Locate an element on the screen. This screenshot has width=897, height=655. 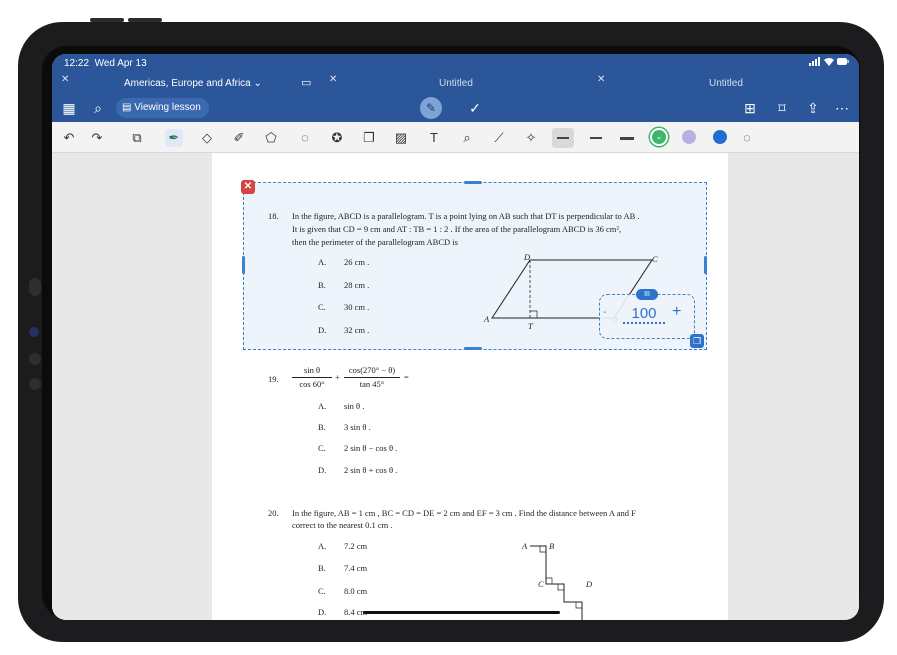
lasso-image-icon: ⧉ is located at coordinates (137, 138).